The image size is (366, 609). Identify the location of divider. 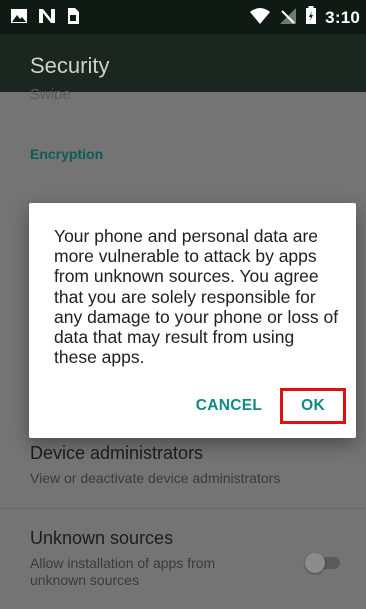
(183, 508).